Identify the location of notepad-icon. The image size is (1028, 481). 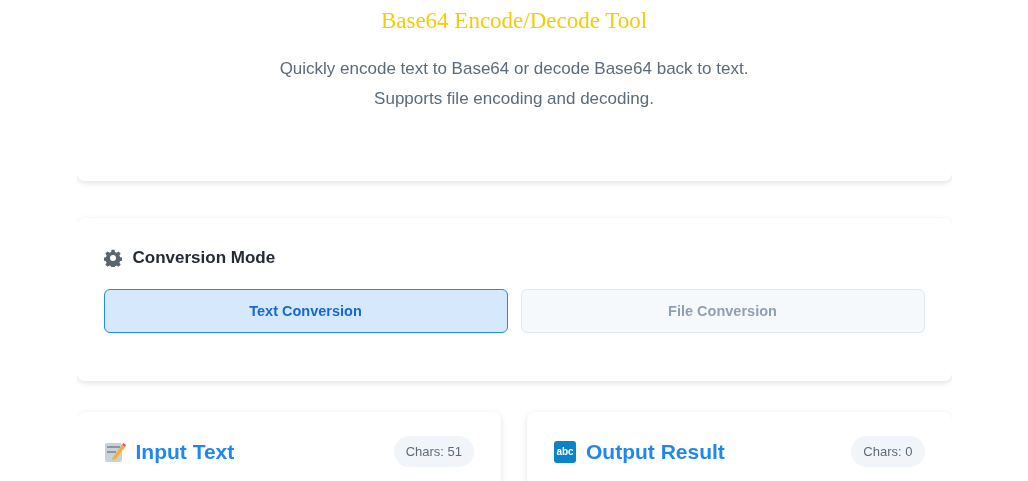
(114, 451).